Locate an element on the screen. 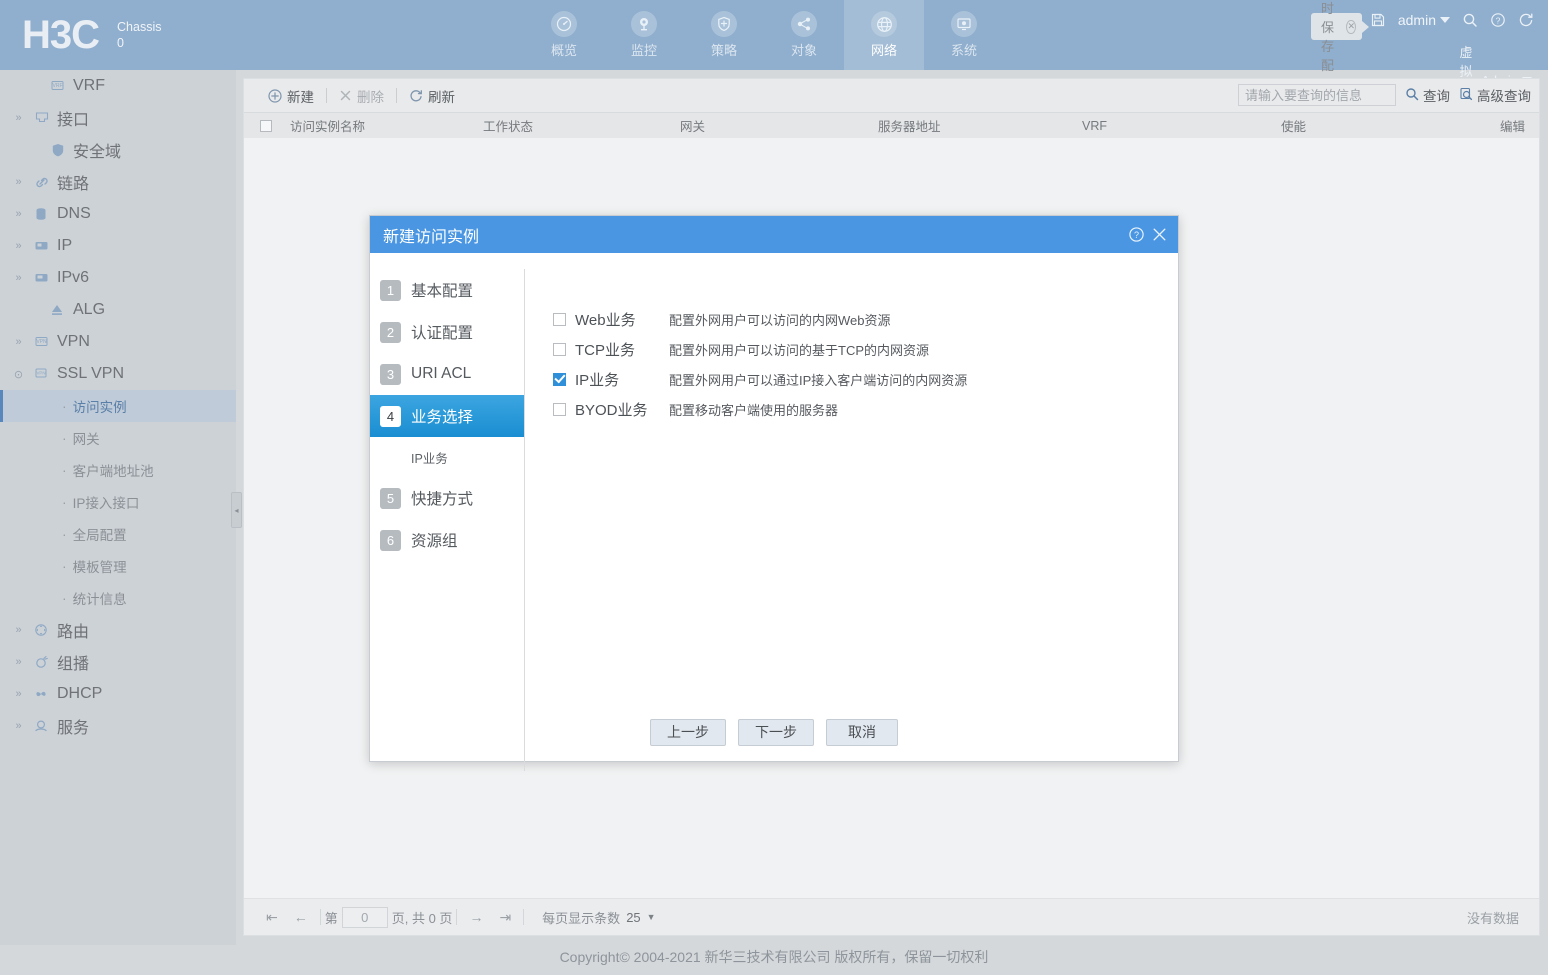 Image resolution: width=1548 pixels, height=975 pixels. sidebar-item-security-zone: 安全域 is located at coordinates (118, 150).